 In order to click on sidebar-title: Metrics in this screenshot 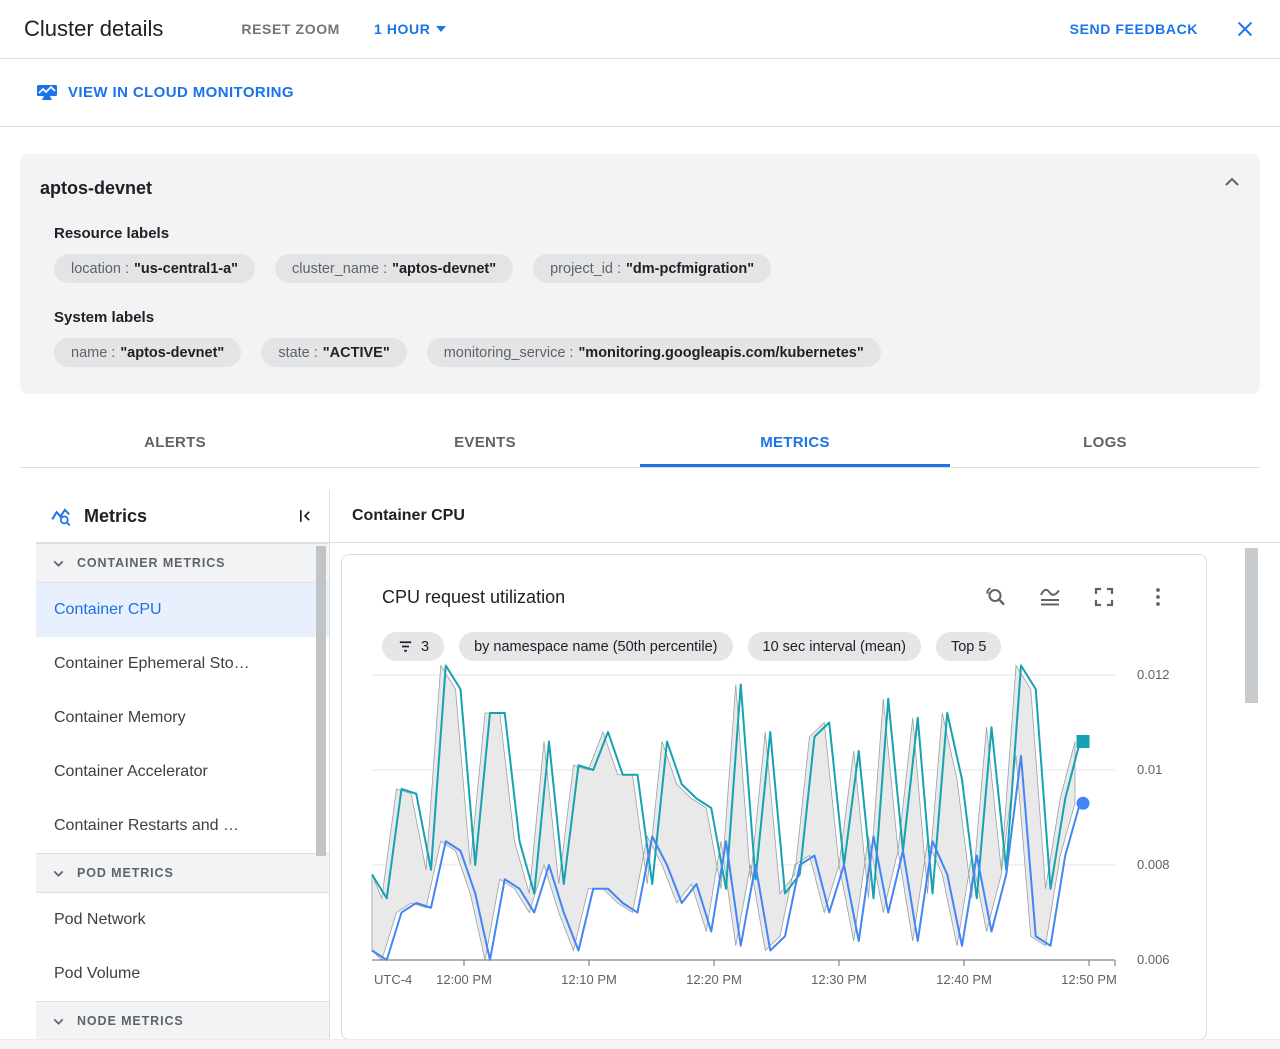, I will do `click(116, 515)`.